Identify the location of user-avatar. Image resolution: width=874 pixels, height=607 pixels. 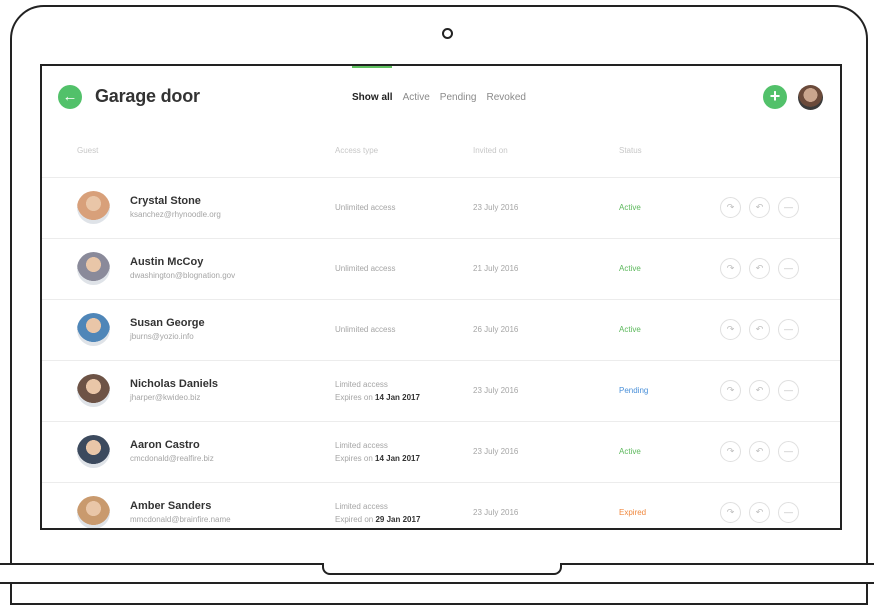
(810, 97).